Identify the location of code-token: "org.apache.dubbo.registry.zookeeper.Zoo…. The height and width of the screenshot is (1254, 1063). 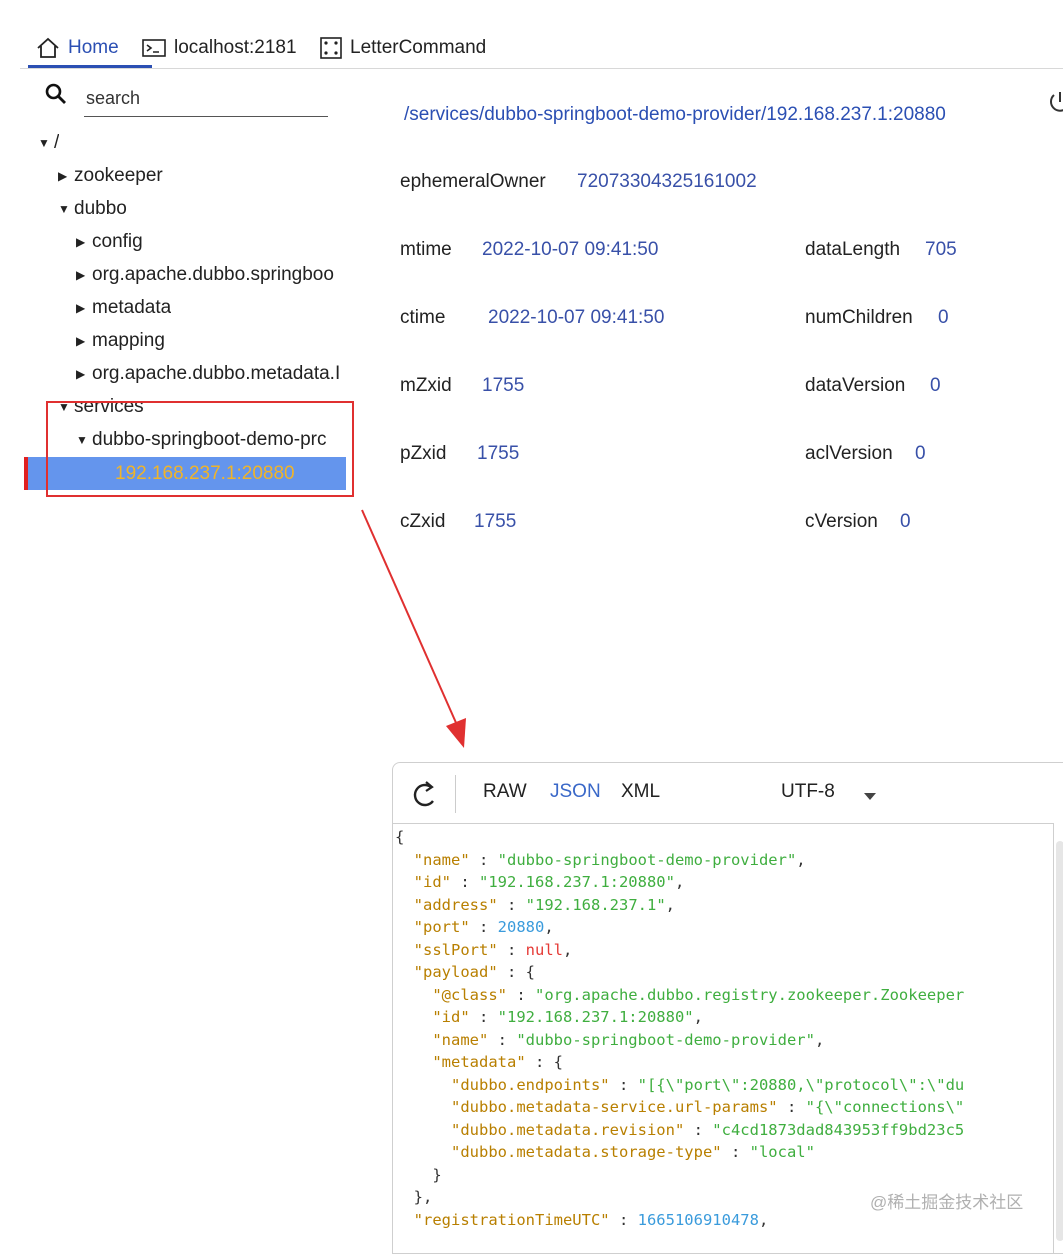
(749, 994).